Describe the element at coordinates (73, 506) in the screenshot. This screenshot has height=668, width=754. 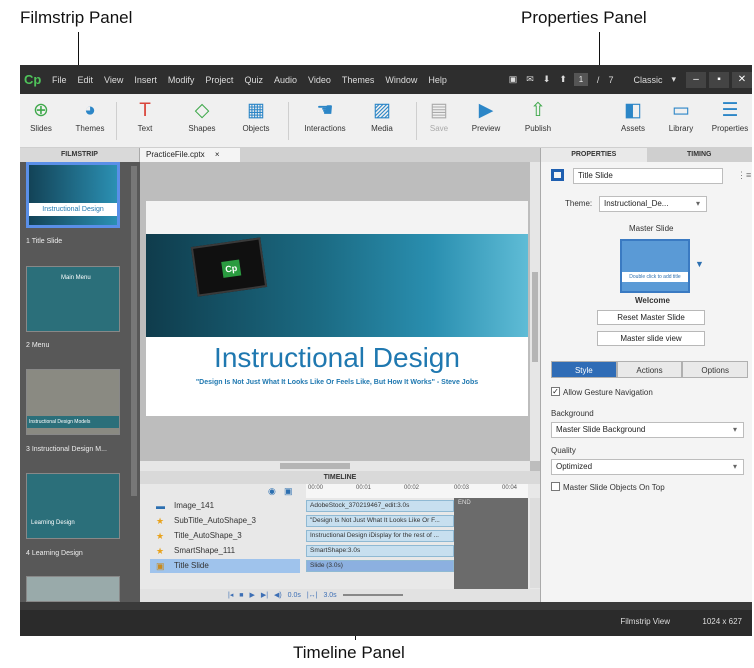
I see `filmstrip-slide-4: Learning Design` at that location.